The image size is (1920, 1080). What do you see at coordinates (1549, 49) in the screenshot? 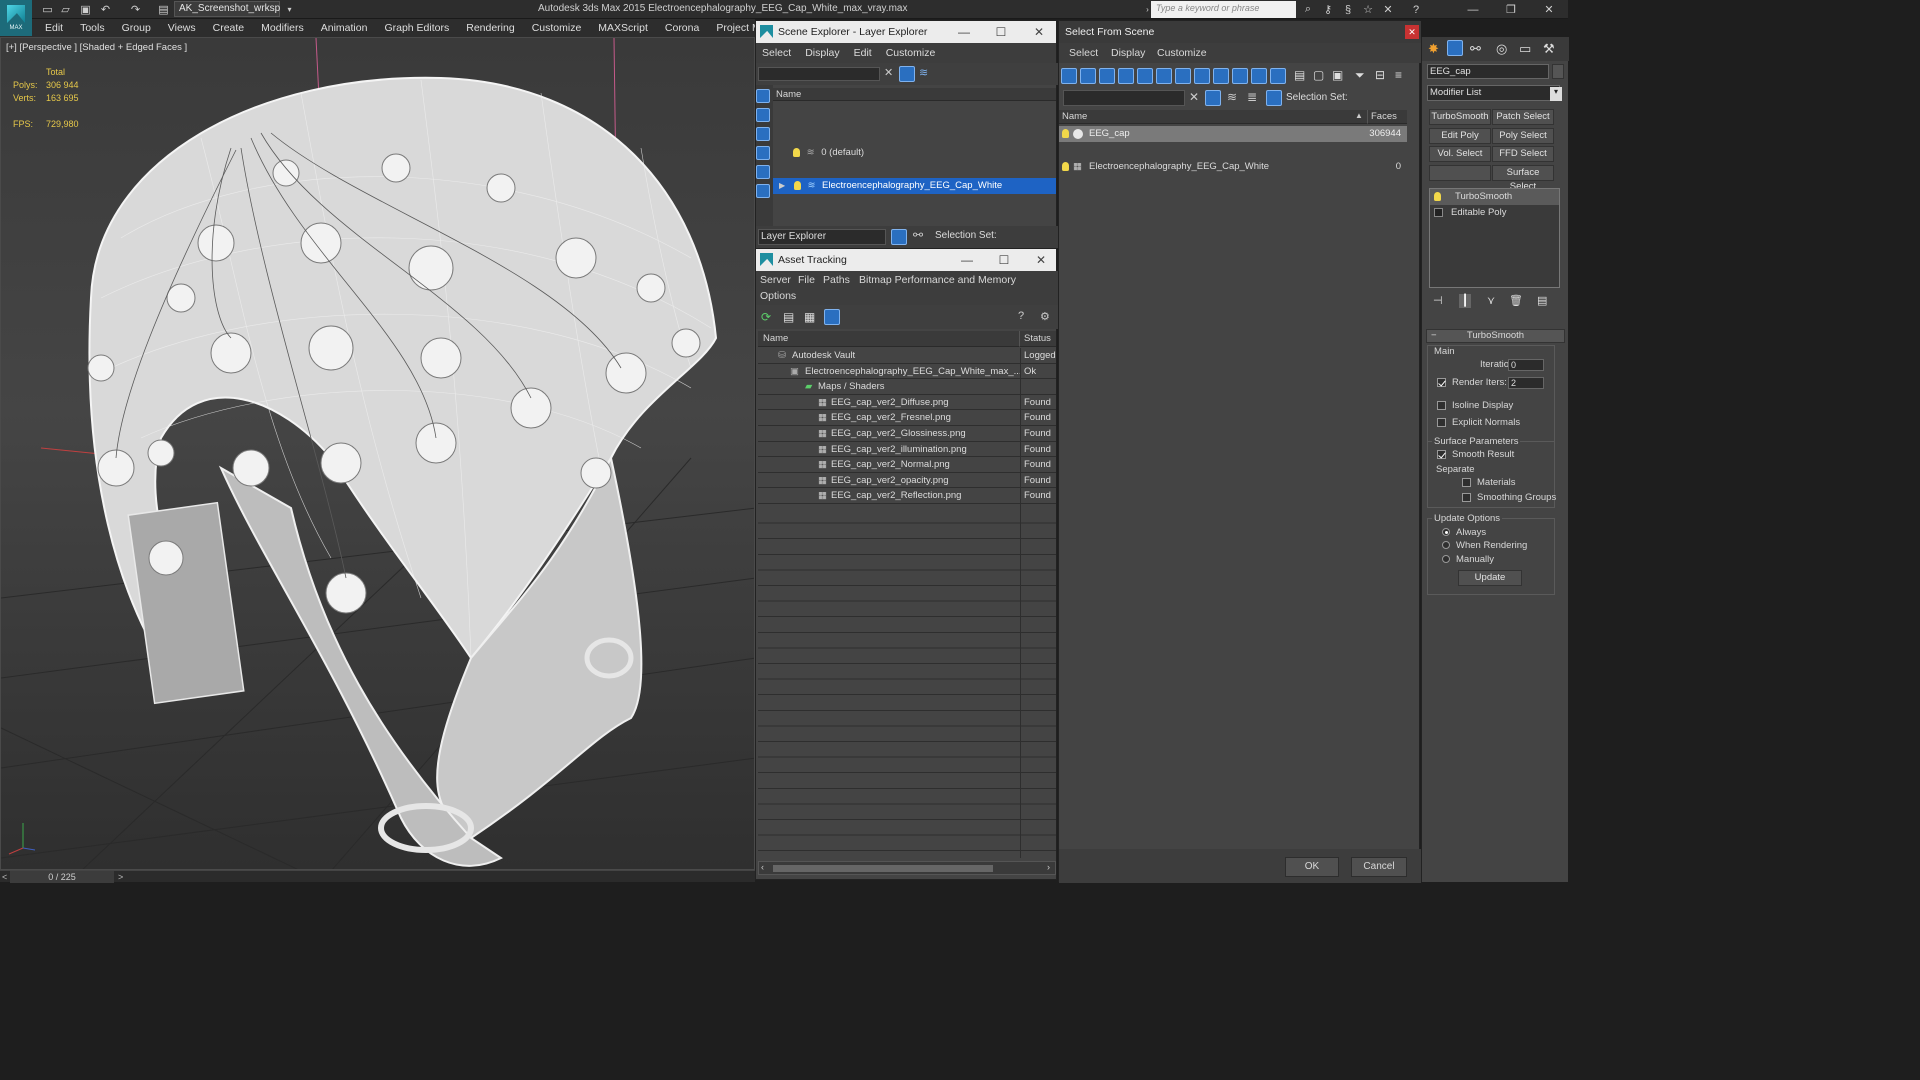
I see `utilities-tab-icon: ⚒` at bounding box center [1549, 49].